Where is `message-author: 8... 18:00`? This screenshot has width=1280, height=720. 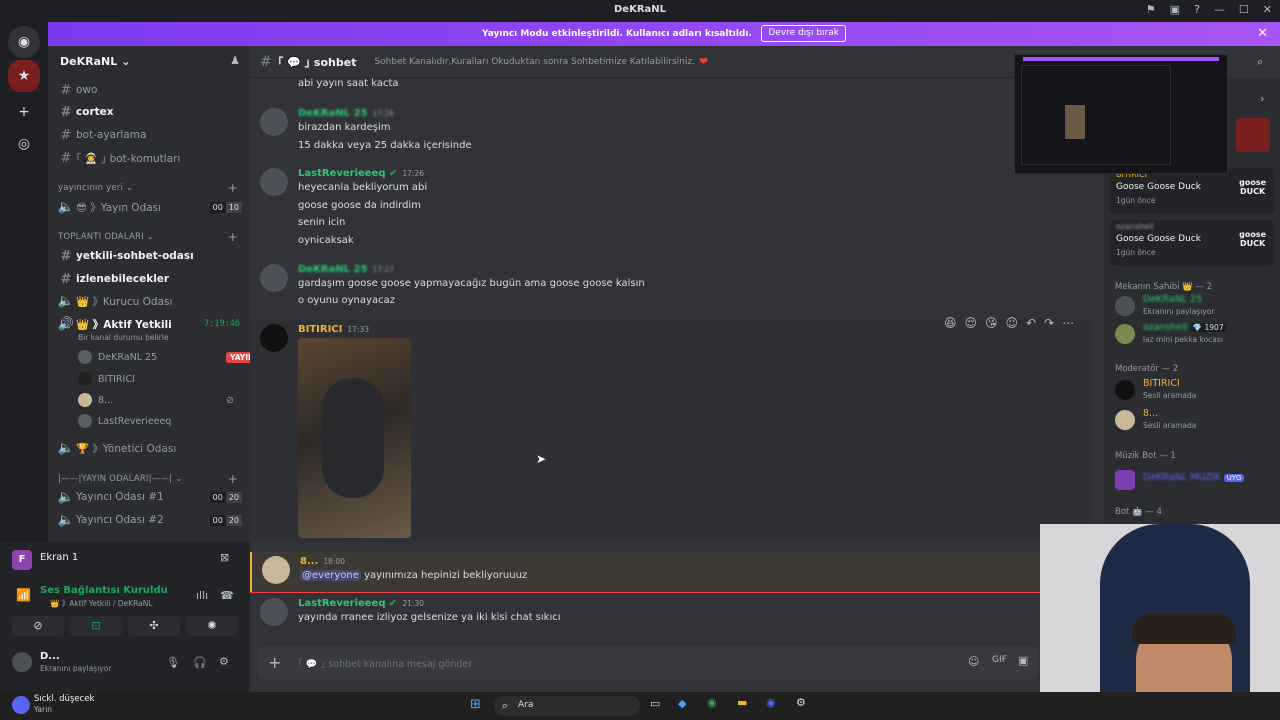
message-author: 8... 18:00 is located at coordinates (322, 561).